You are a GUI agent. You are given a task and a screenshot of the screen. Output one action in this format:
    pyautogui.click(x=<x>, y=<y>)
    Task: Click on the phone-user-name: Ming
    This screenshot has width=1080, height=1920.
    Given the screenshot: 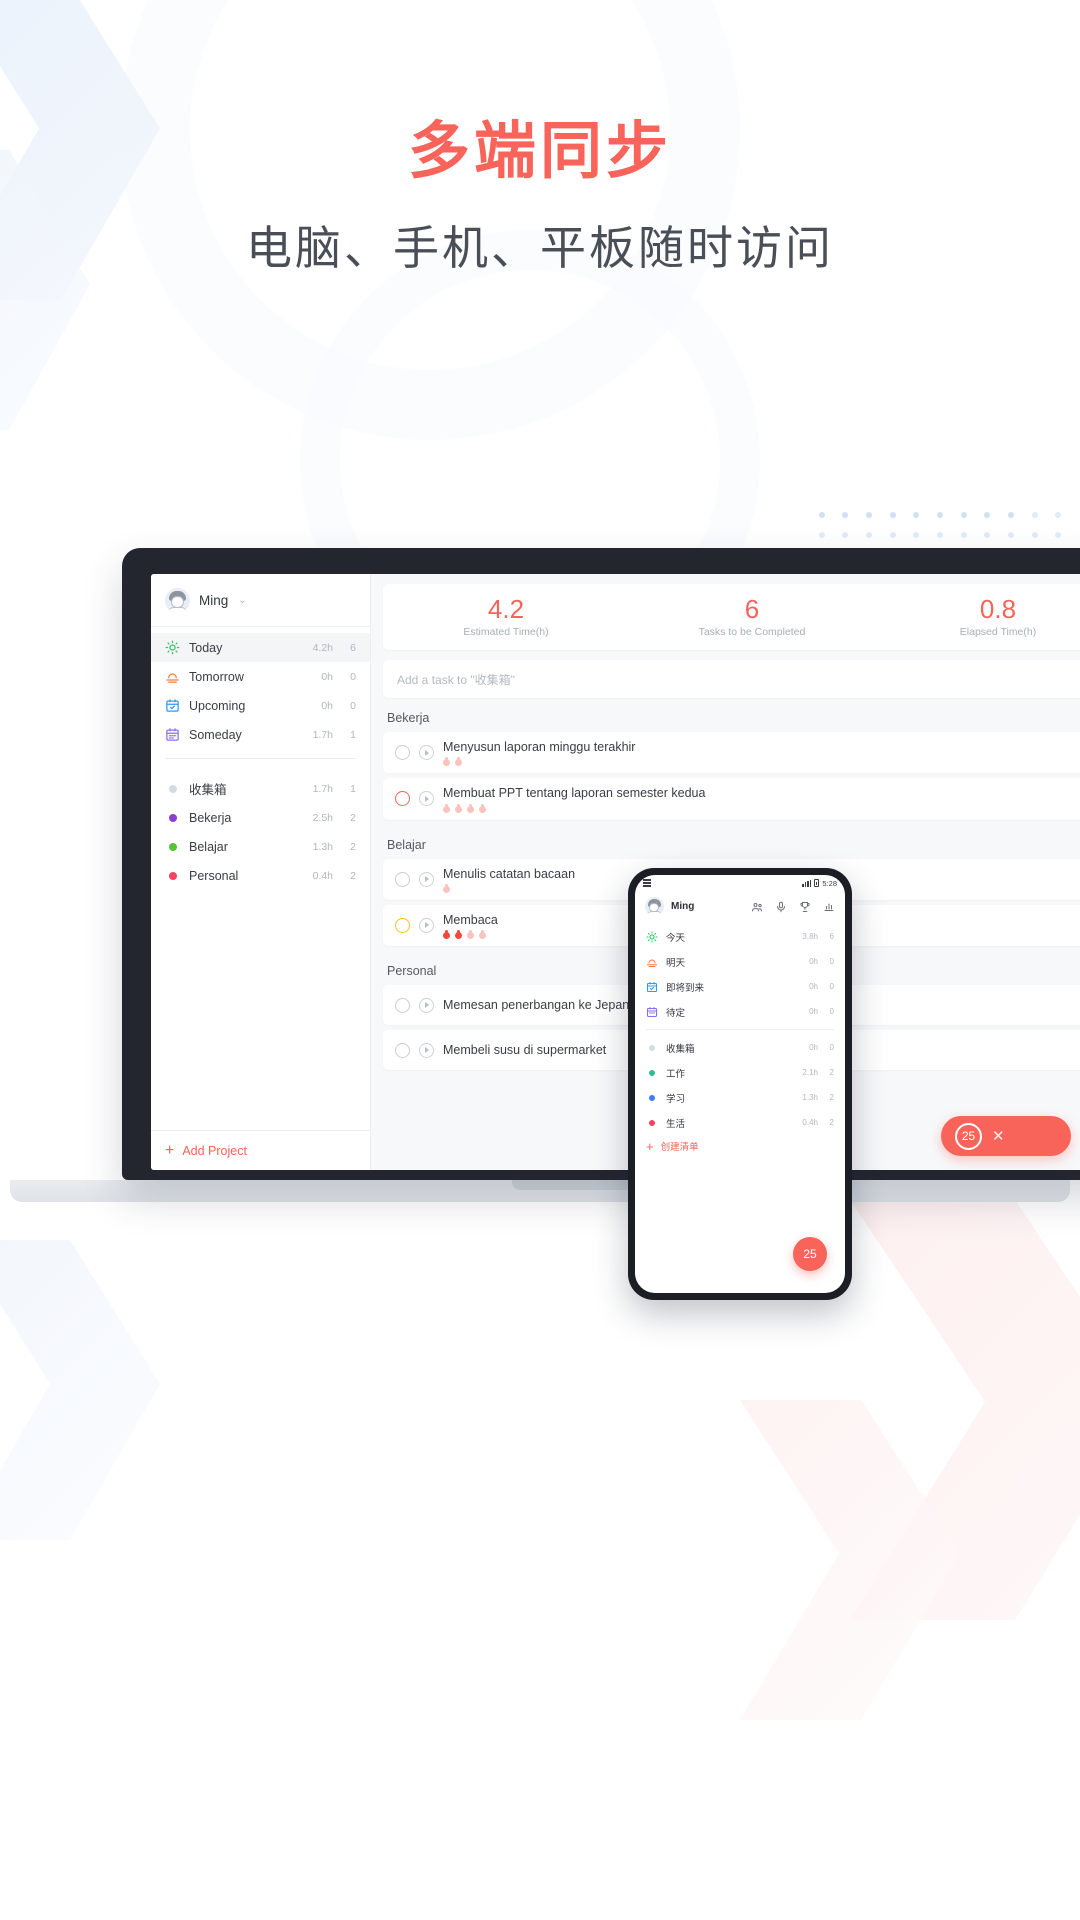 What is the action you would take?
    pyautogui.click(x=683, y=906)
    